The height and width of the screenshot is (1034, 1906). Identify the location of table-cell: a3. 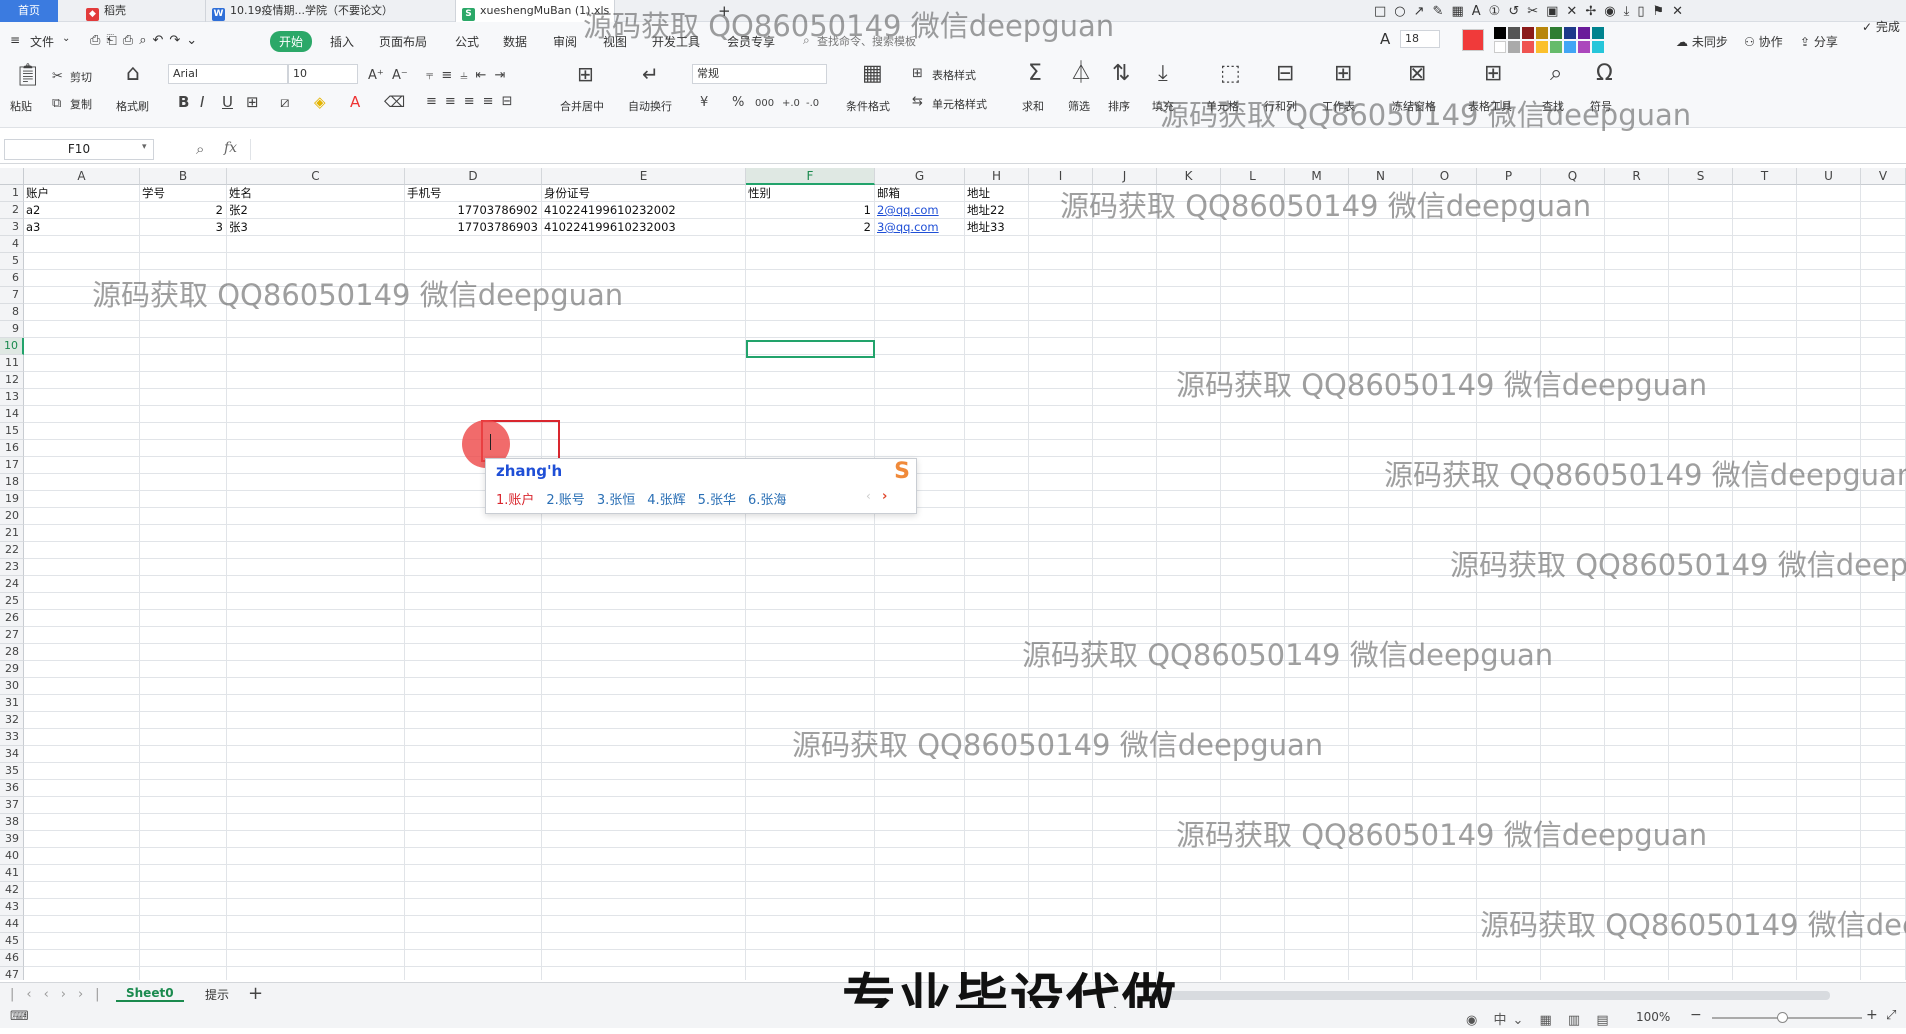
(82, 227).